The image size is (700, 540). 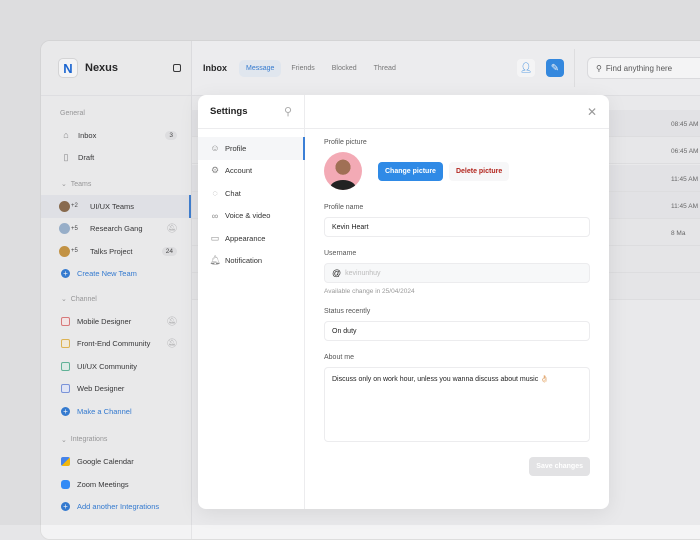 What do you see at coordinates (457, 227) in the screenshot?
I see `profile-name-field: Kevin Heart` at bounding box center [457, 227].